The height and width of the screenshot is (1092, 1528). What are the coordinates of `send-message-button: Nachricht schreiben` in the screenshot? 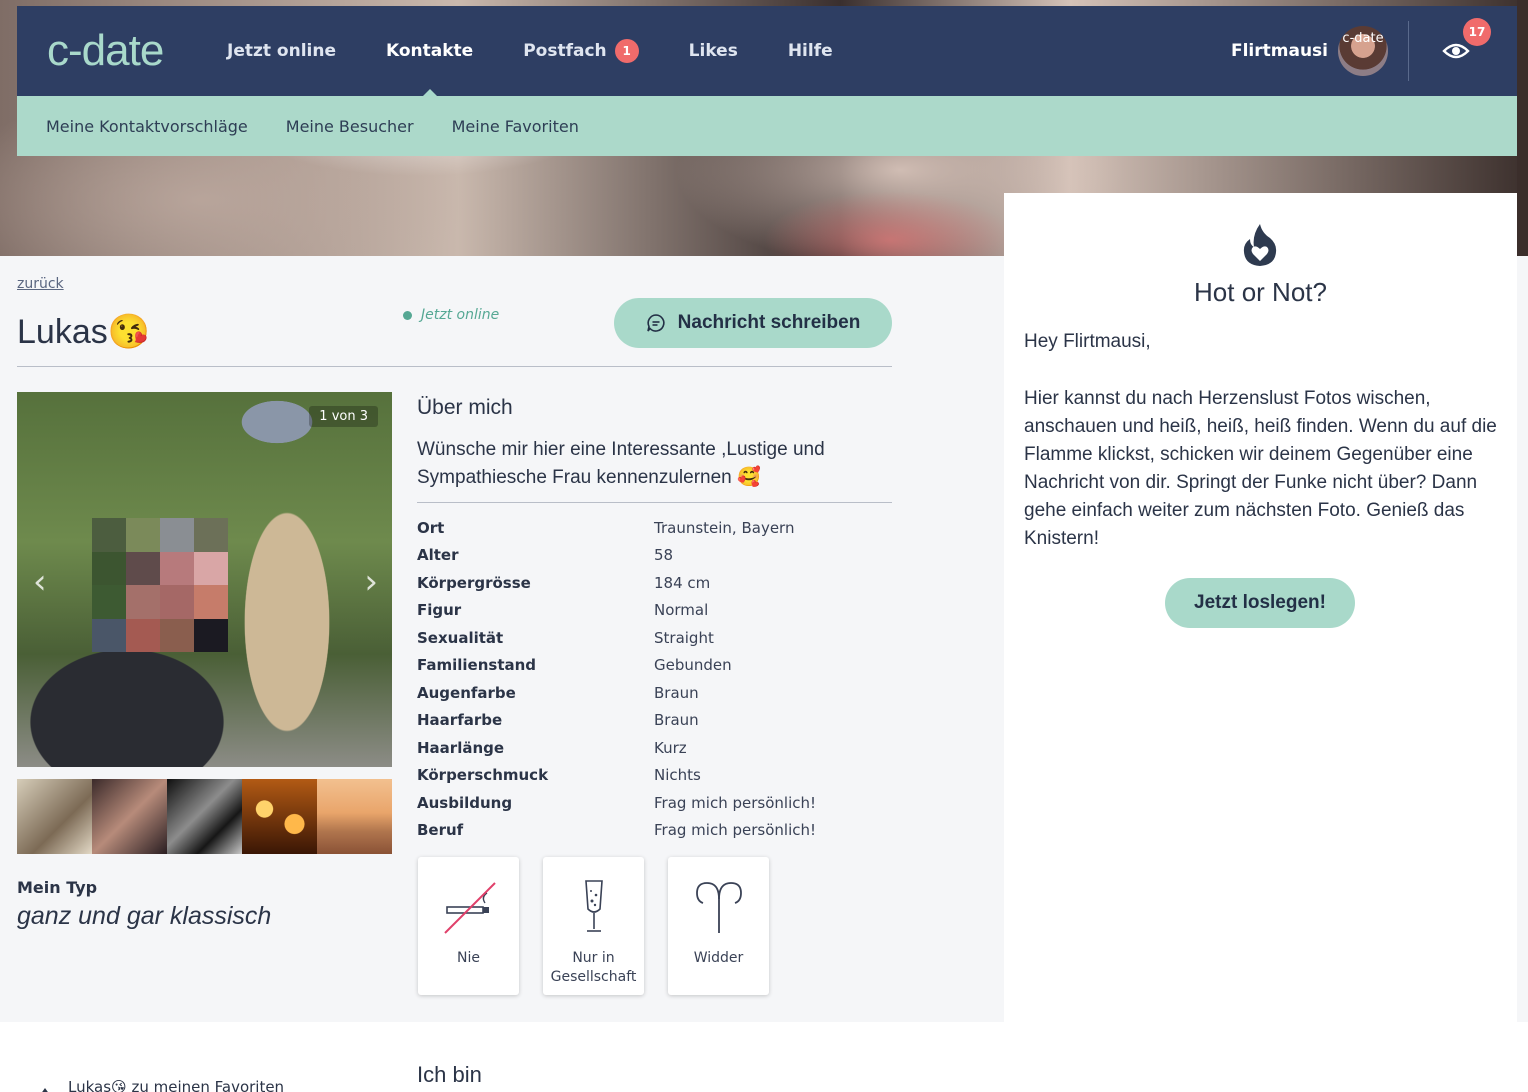 It's located at (753, 323).